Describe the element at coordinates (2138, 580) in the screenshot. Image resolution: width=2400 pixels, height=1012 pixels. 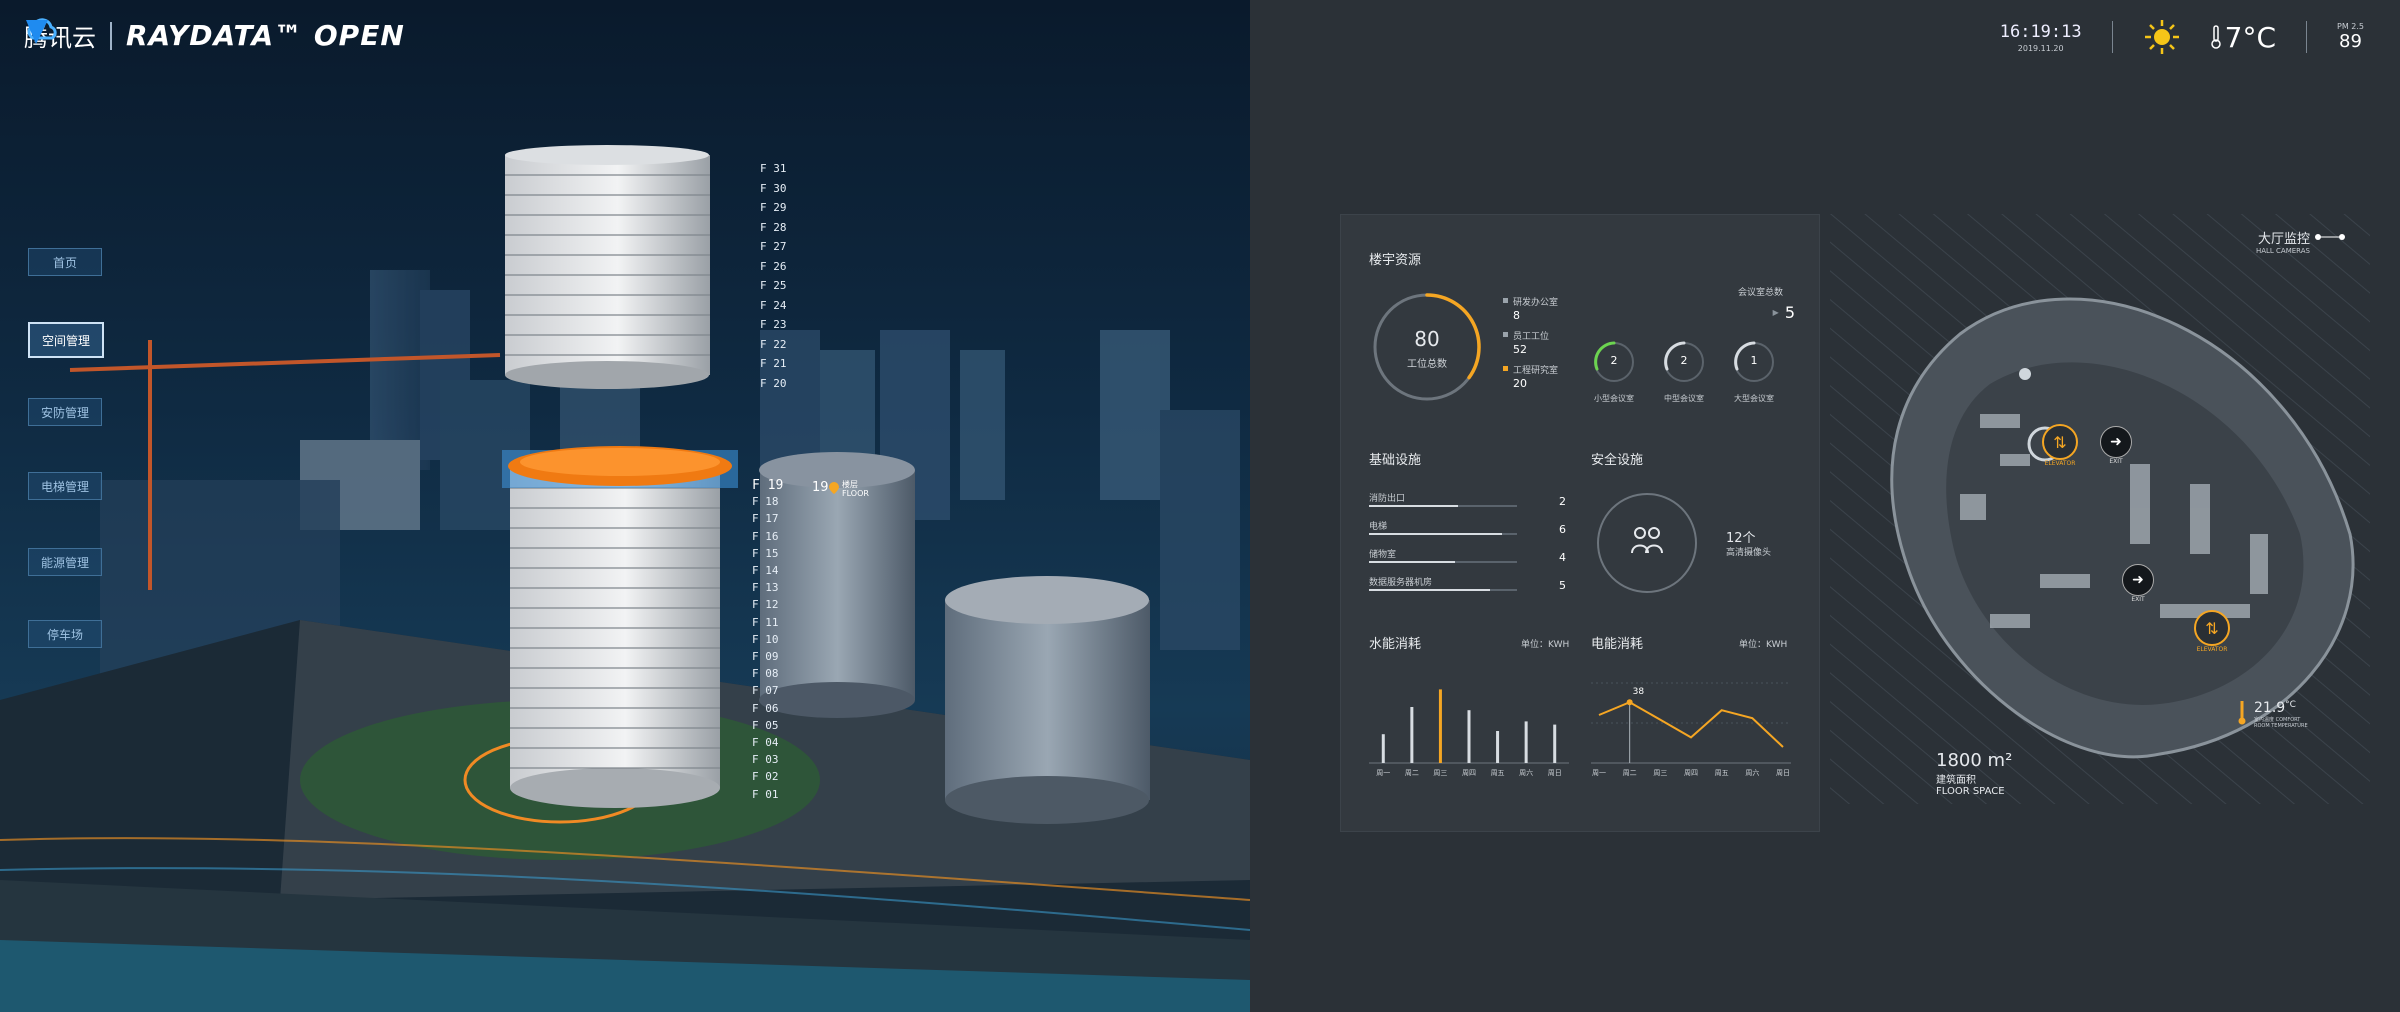
I see `exit-running-icon: ➜` at that location.